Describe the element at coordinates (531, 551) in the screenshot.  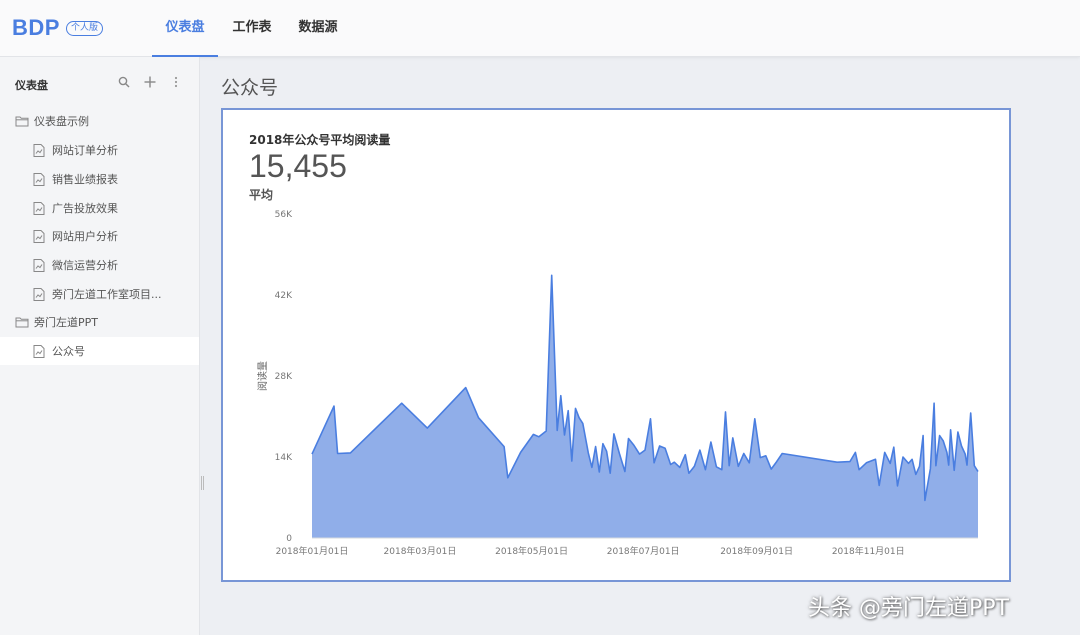
I see `x-tick-label: 2018年05月01日` at that location.